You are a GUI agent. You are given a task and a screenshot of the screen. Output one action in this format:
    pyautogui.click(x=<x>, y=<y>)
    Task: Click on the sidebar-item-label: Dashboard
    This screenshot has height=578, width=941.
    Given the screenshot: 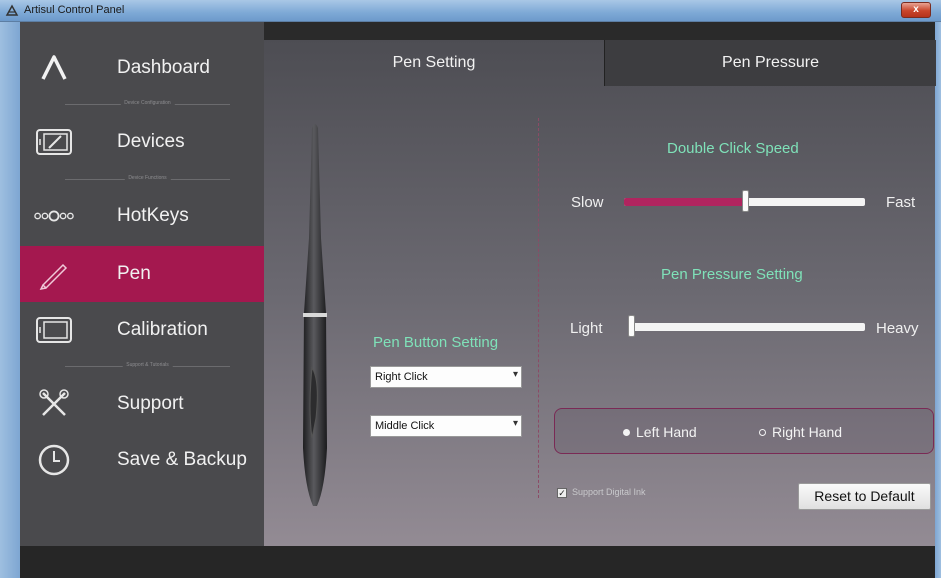 What is the action you would take?
    pyautogui.click(x=163, y=67)
    